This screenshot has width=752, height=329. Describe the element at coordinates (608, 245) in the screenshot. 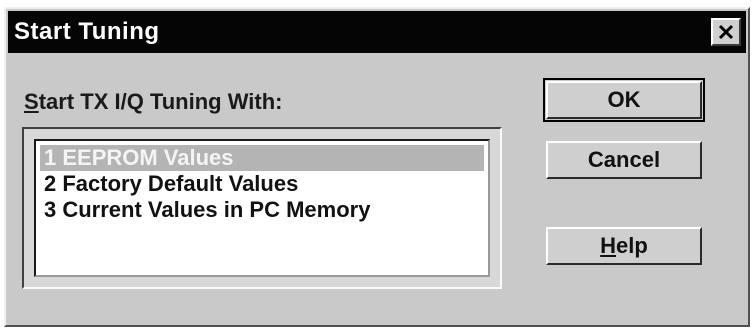

I see `accelerator-key-h: H` at that location.